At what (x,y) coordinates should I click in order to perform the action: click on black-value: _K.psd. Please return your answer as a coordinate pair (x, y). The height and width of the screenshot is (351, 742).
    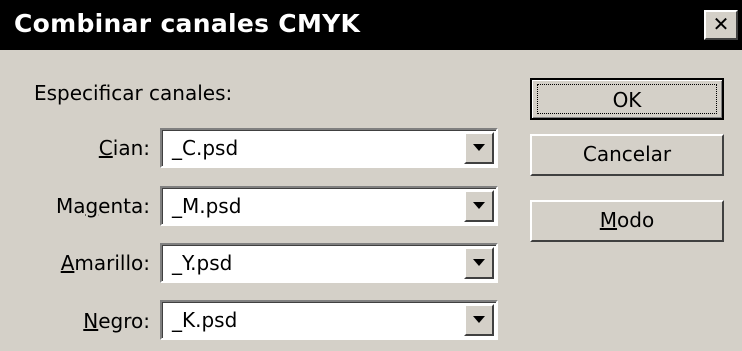
    Looking at the image, I should click on (205, 320).